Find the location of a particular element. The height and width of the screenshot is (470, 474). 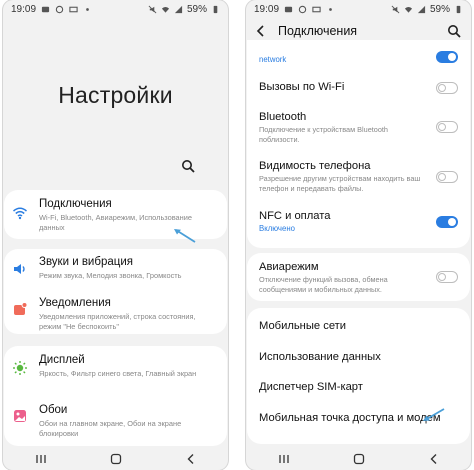

list-item-mobile-networks: Мобильные сети is located at coordinates (302, 326).